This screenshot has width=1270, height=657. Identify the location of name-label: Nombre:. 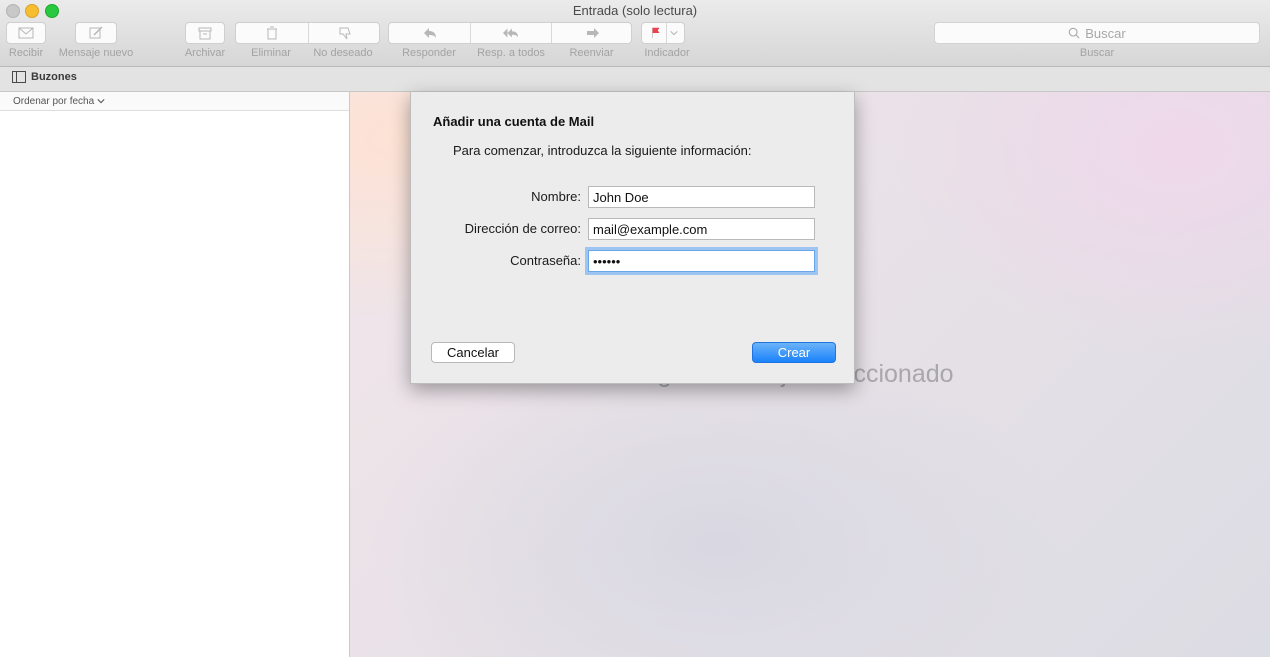
(556, 196).